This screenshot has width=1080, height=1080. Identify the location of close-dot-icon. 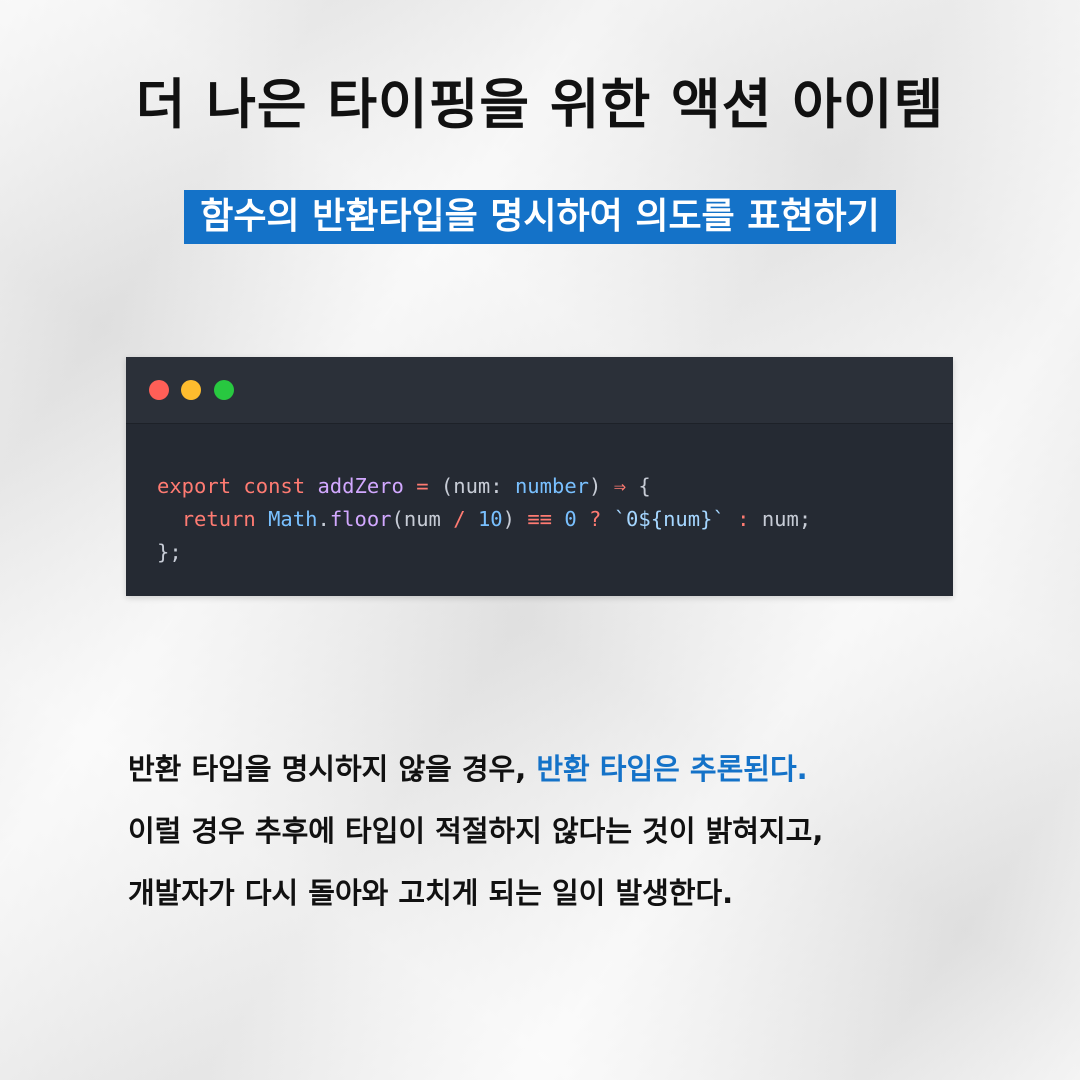
(159, 390).